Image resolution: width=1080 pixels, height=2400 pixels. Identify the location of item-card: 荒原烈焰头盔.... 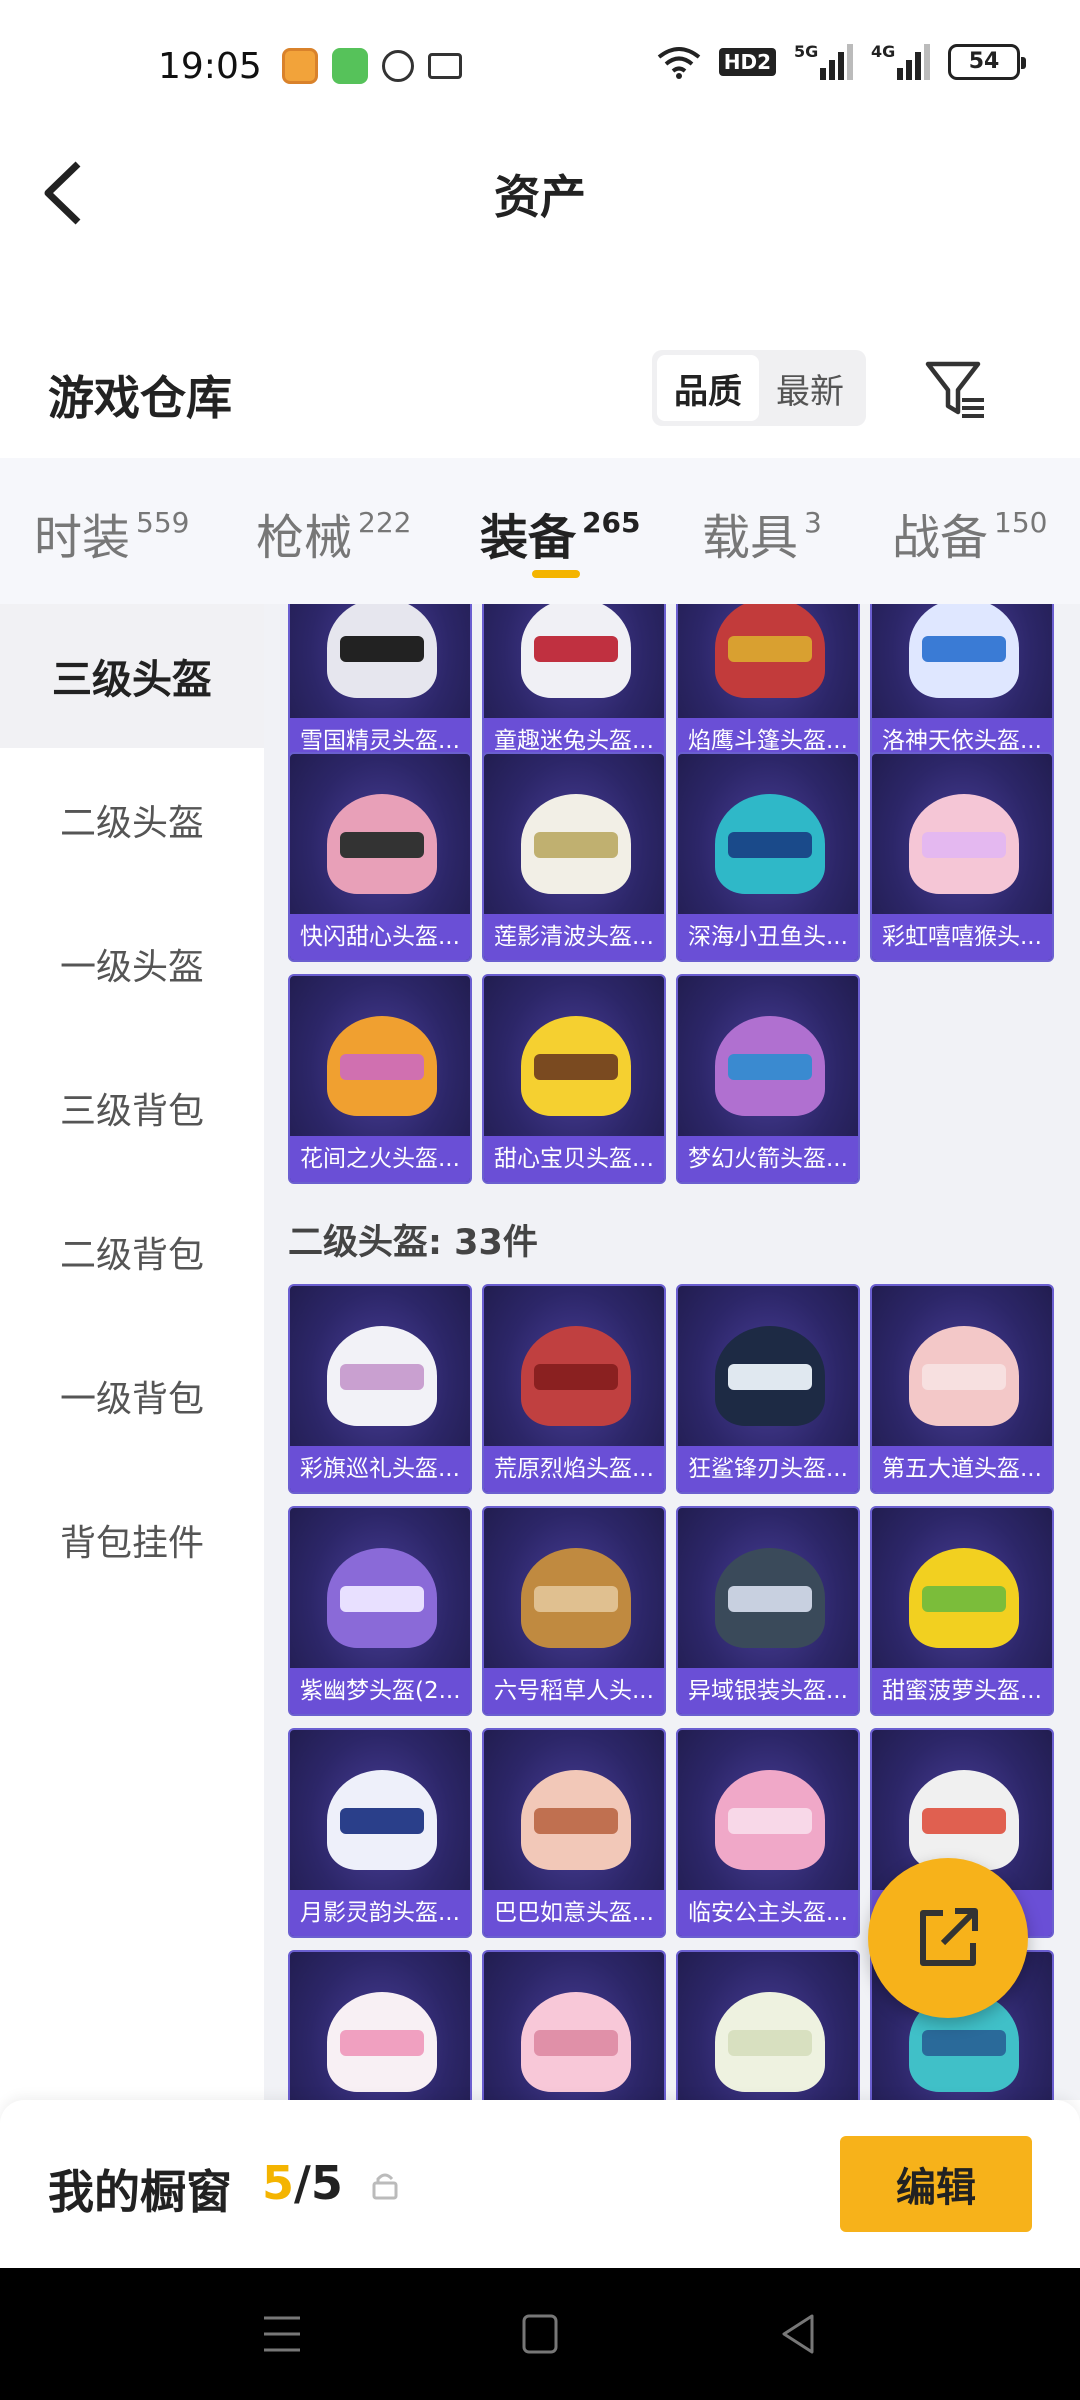
(574, 1389).